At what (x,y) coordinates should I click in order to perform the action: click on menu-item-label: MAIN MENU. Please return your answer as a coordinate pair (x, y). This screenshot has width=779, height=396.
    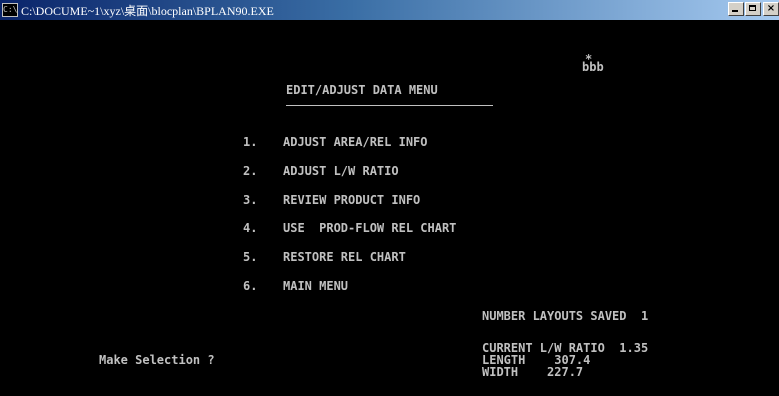
    Looking at the image, I should click on (316, 286).